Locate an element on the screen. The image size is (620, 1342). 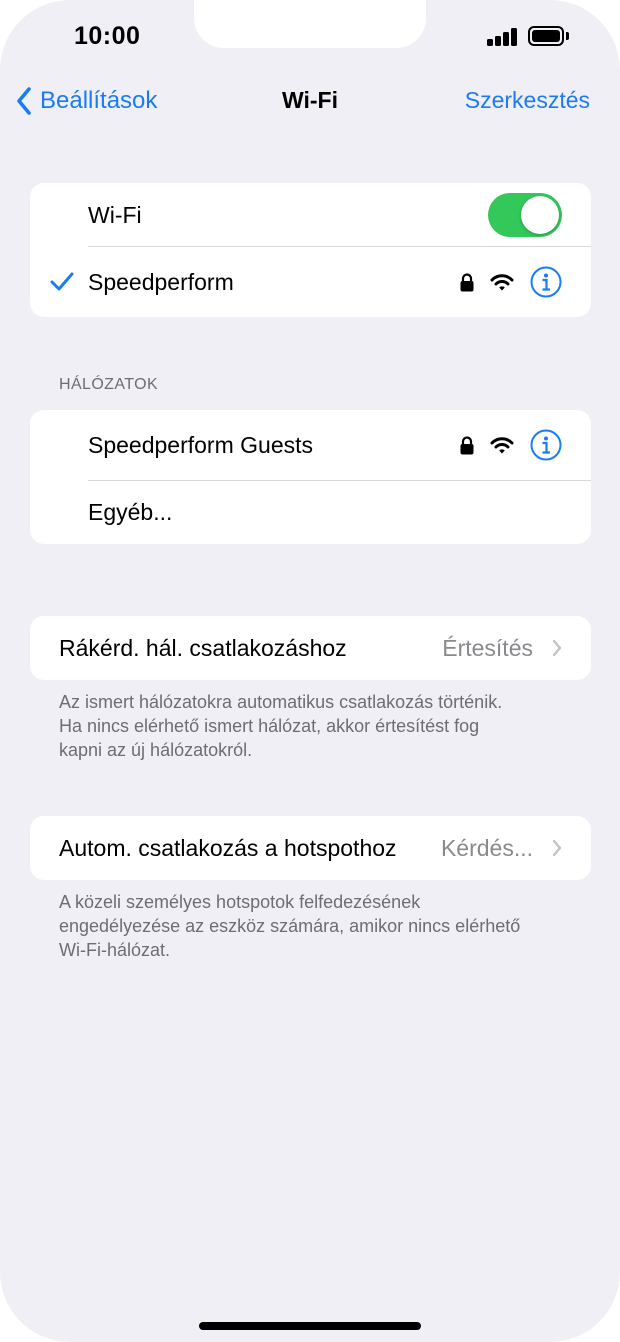
cellular-signal-icon is located at coordinates (503, 37).